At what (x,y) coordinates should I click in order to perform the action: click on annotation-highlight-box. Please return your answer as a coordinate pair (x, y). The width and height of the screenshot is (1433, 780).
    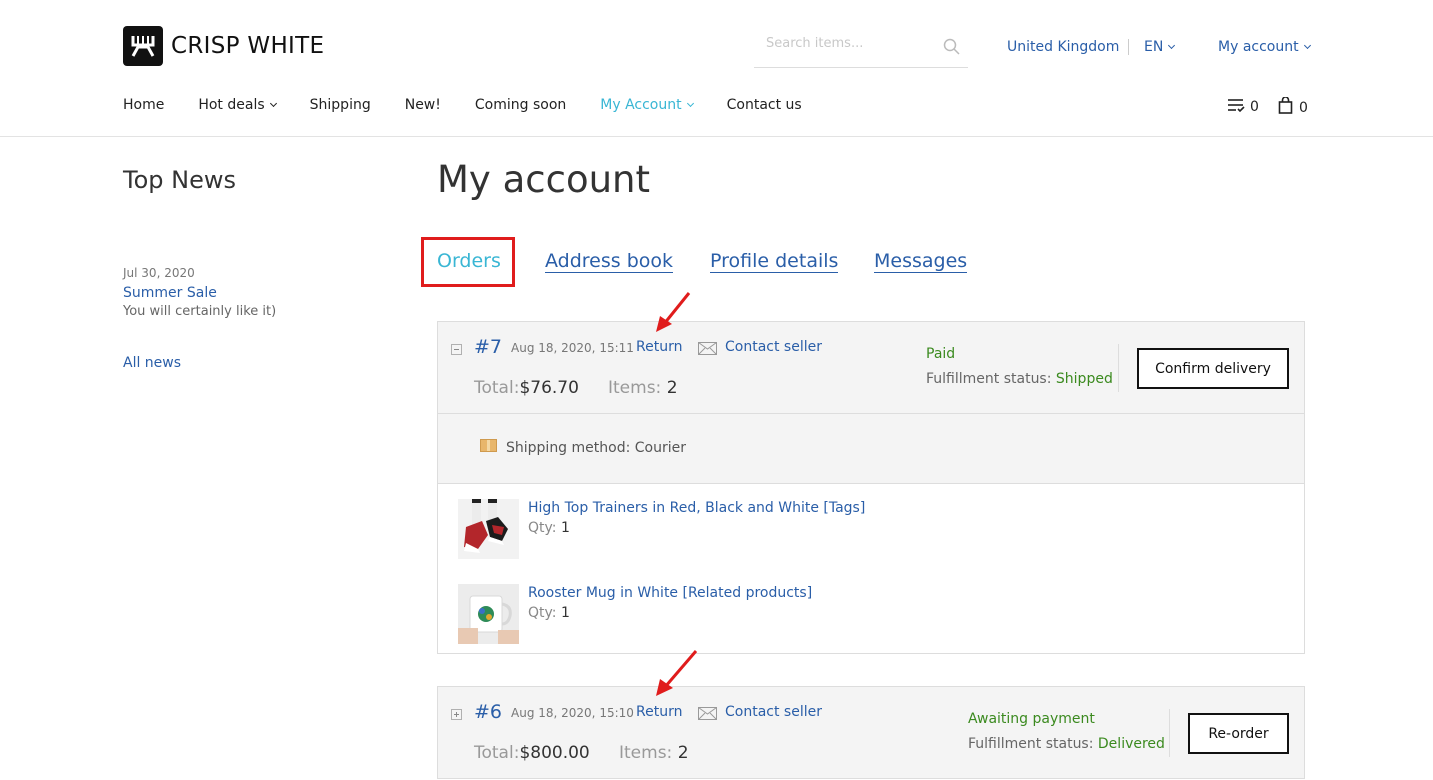
    Looking at the image, I should click on (468, 262).